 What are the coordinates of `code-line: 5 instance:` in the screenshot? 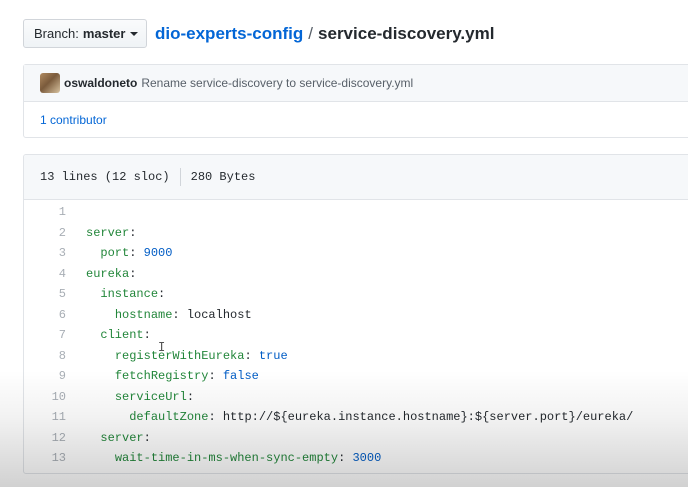 It's located at (356, 294).